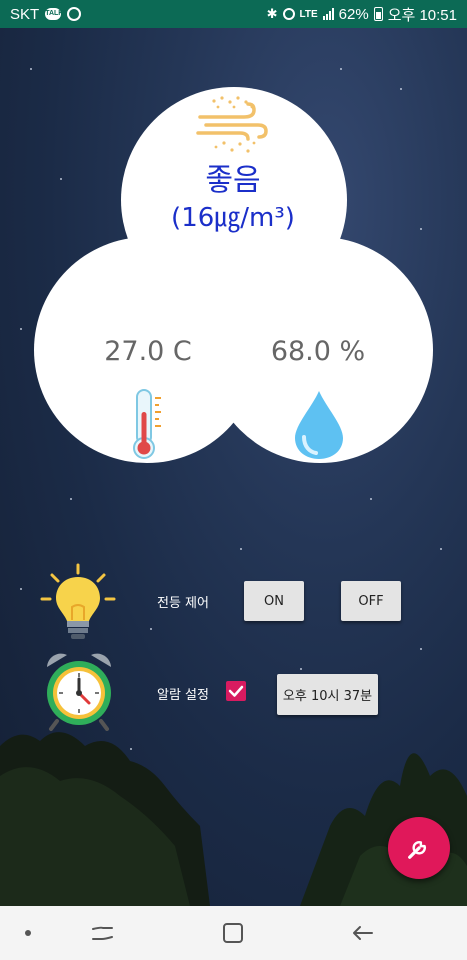  Describe the element at coordinates (272, 13) in the screenshot. I see `bluetooth-icon: ✱` at that location.